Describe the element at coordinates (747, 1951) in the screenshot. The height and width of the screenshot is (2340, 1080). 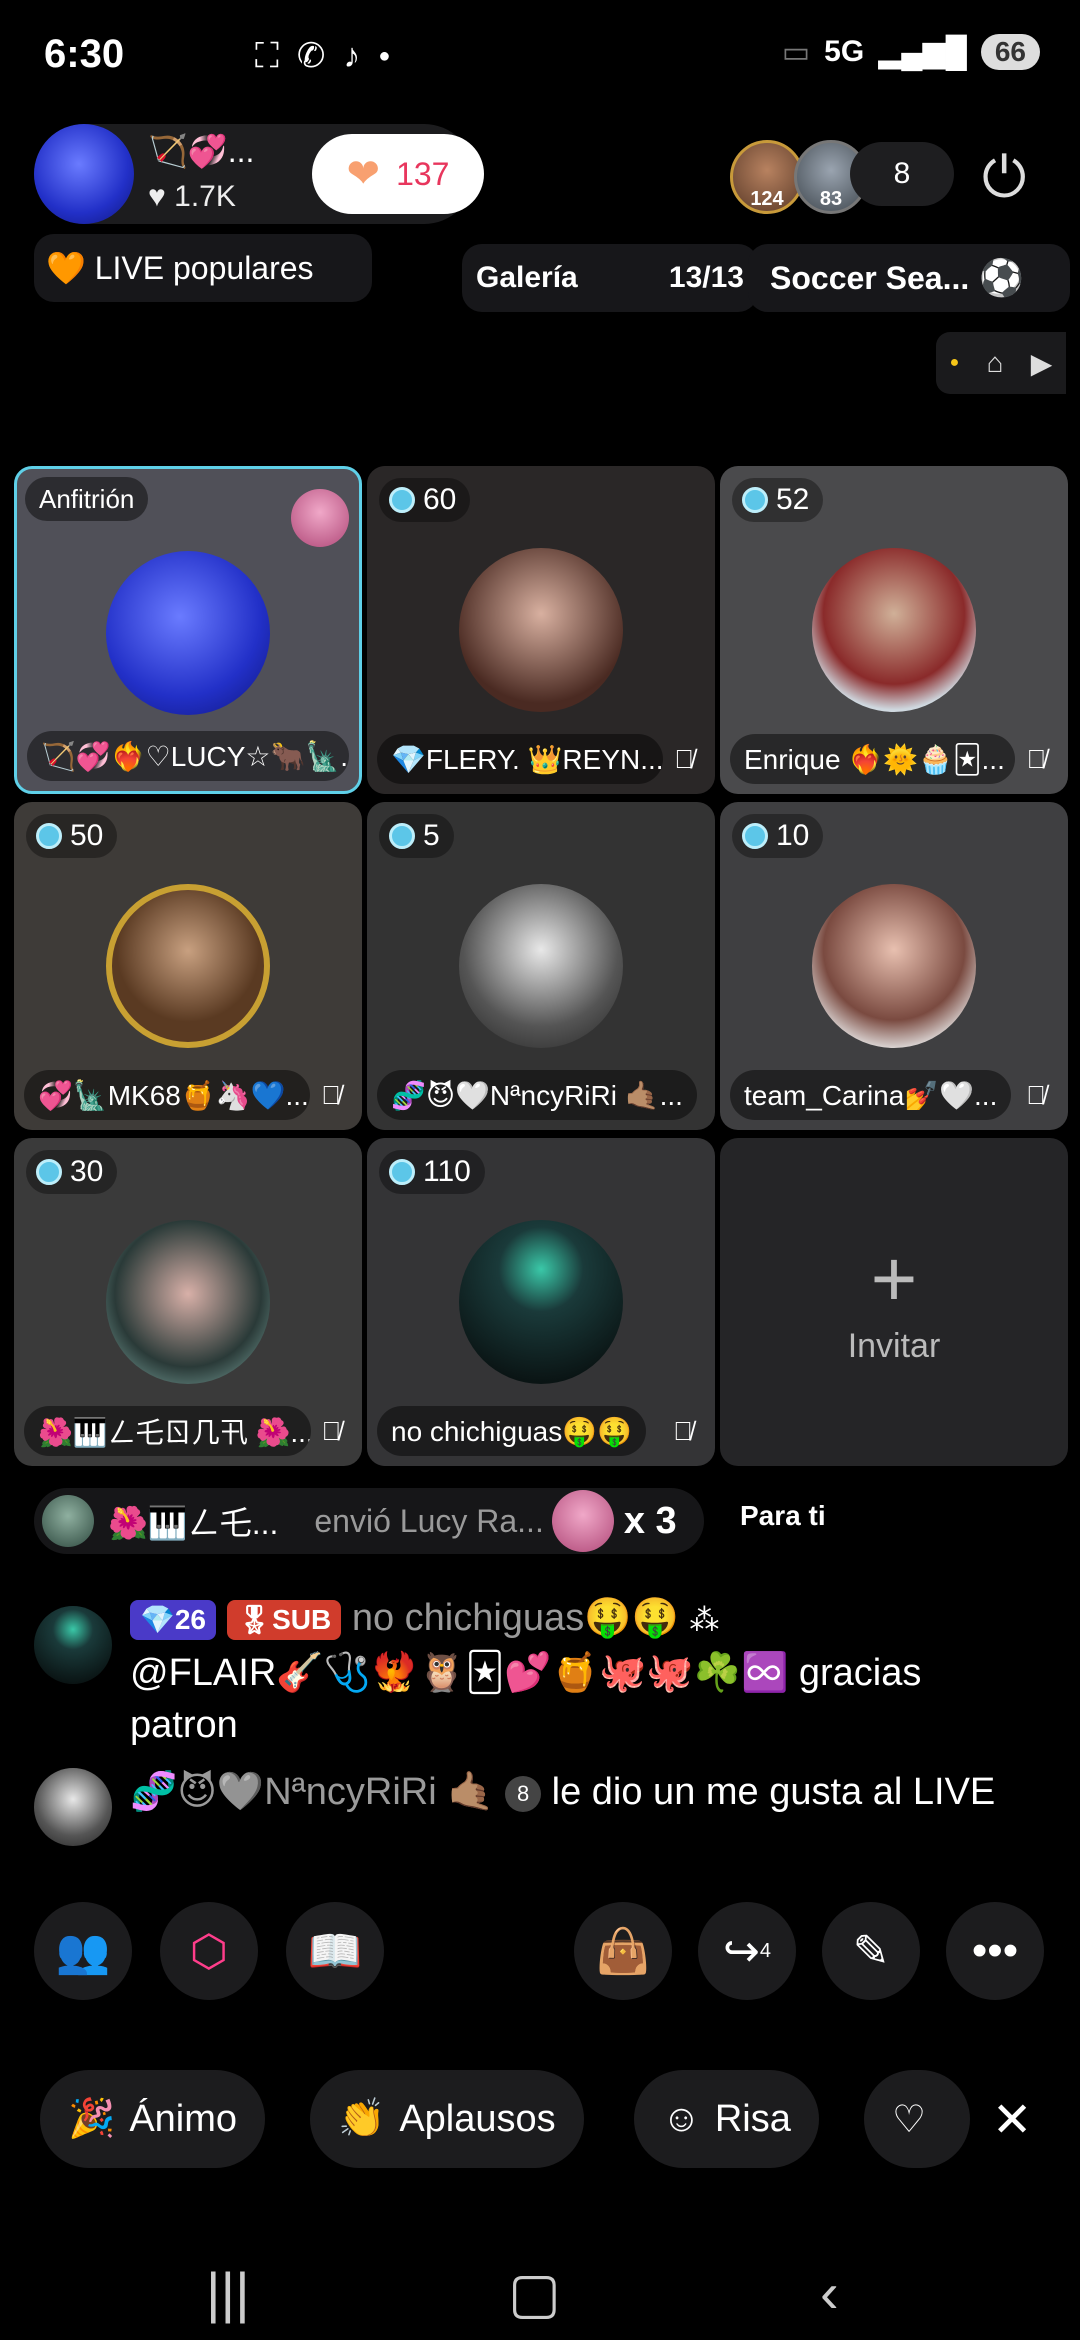
I see `share-icon: ↪ 4` at that location.